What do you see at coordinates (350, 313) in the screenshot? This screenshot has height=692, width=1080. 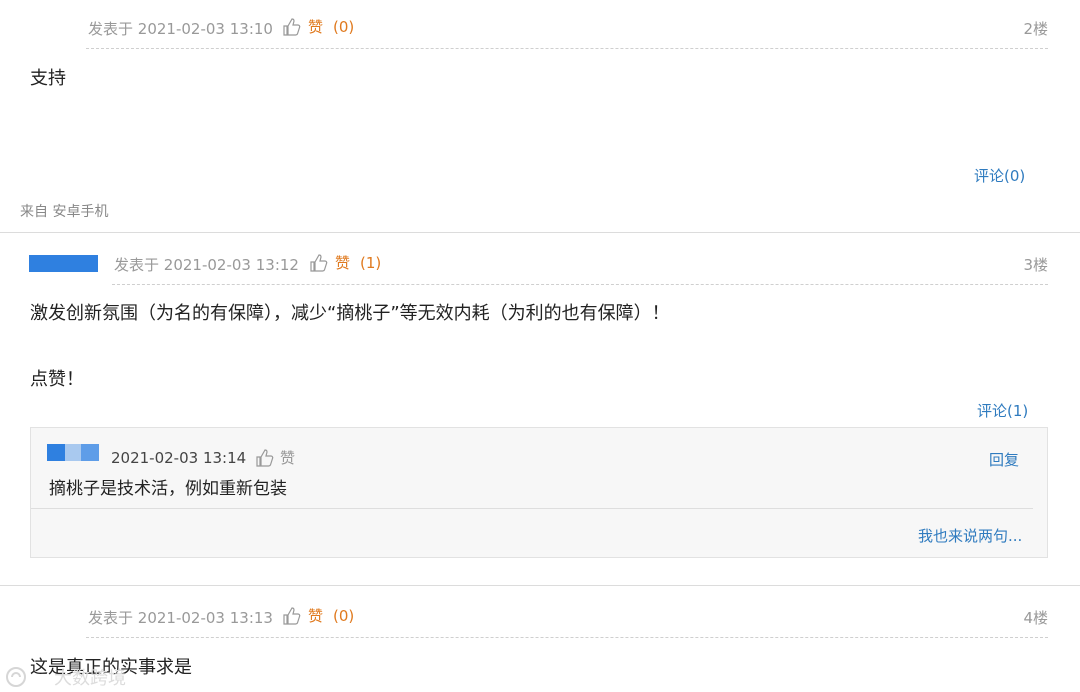 I see `post-content-line-1: 激发创新氛围（为名的有保障），减少“摘桃子”等无效内耗（为利的也有保障）！` at bounding box center [350, 313].